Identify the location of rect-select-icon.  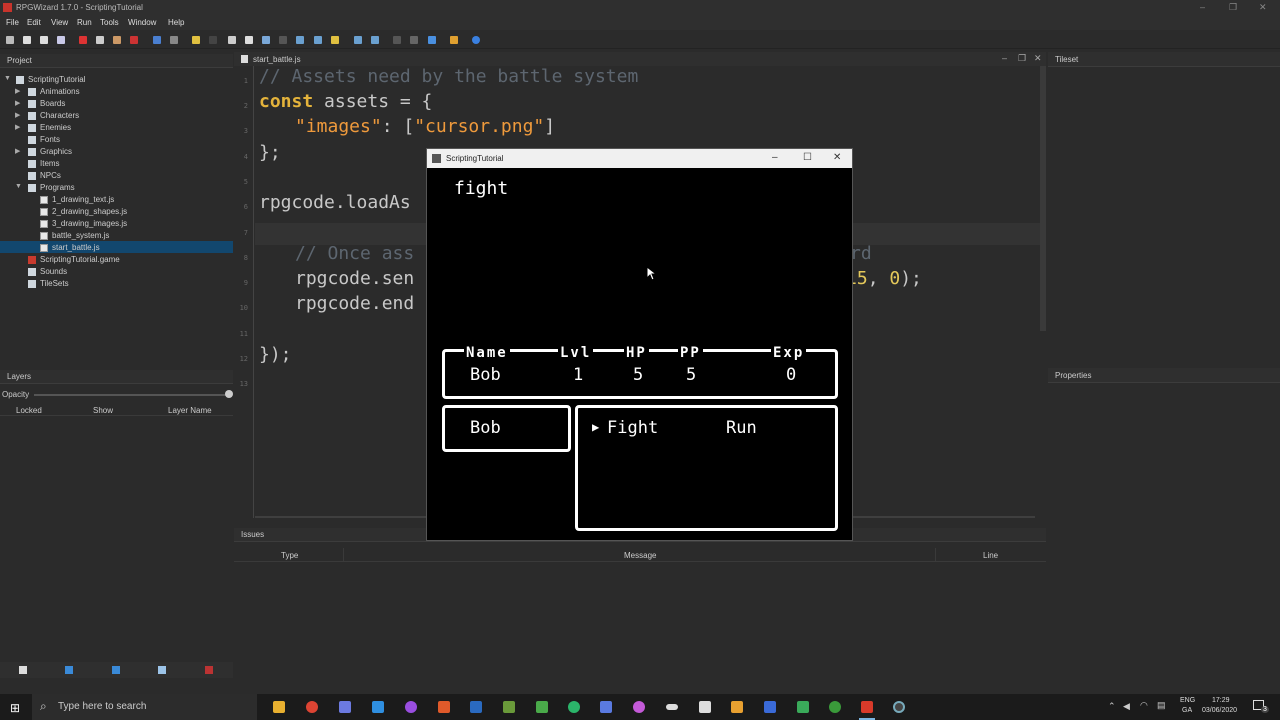
(266, 40).